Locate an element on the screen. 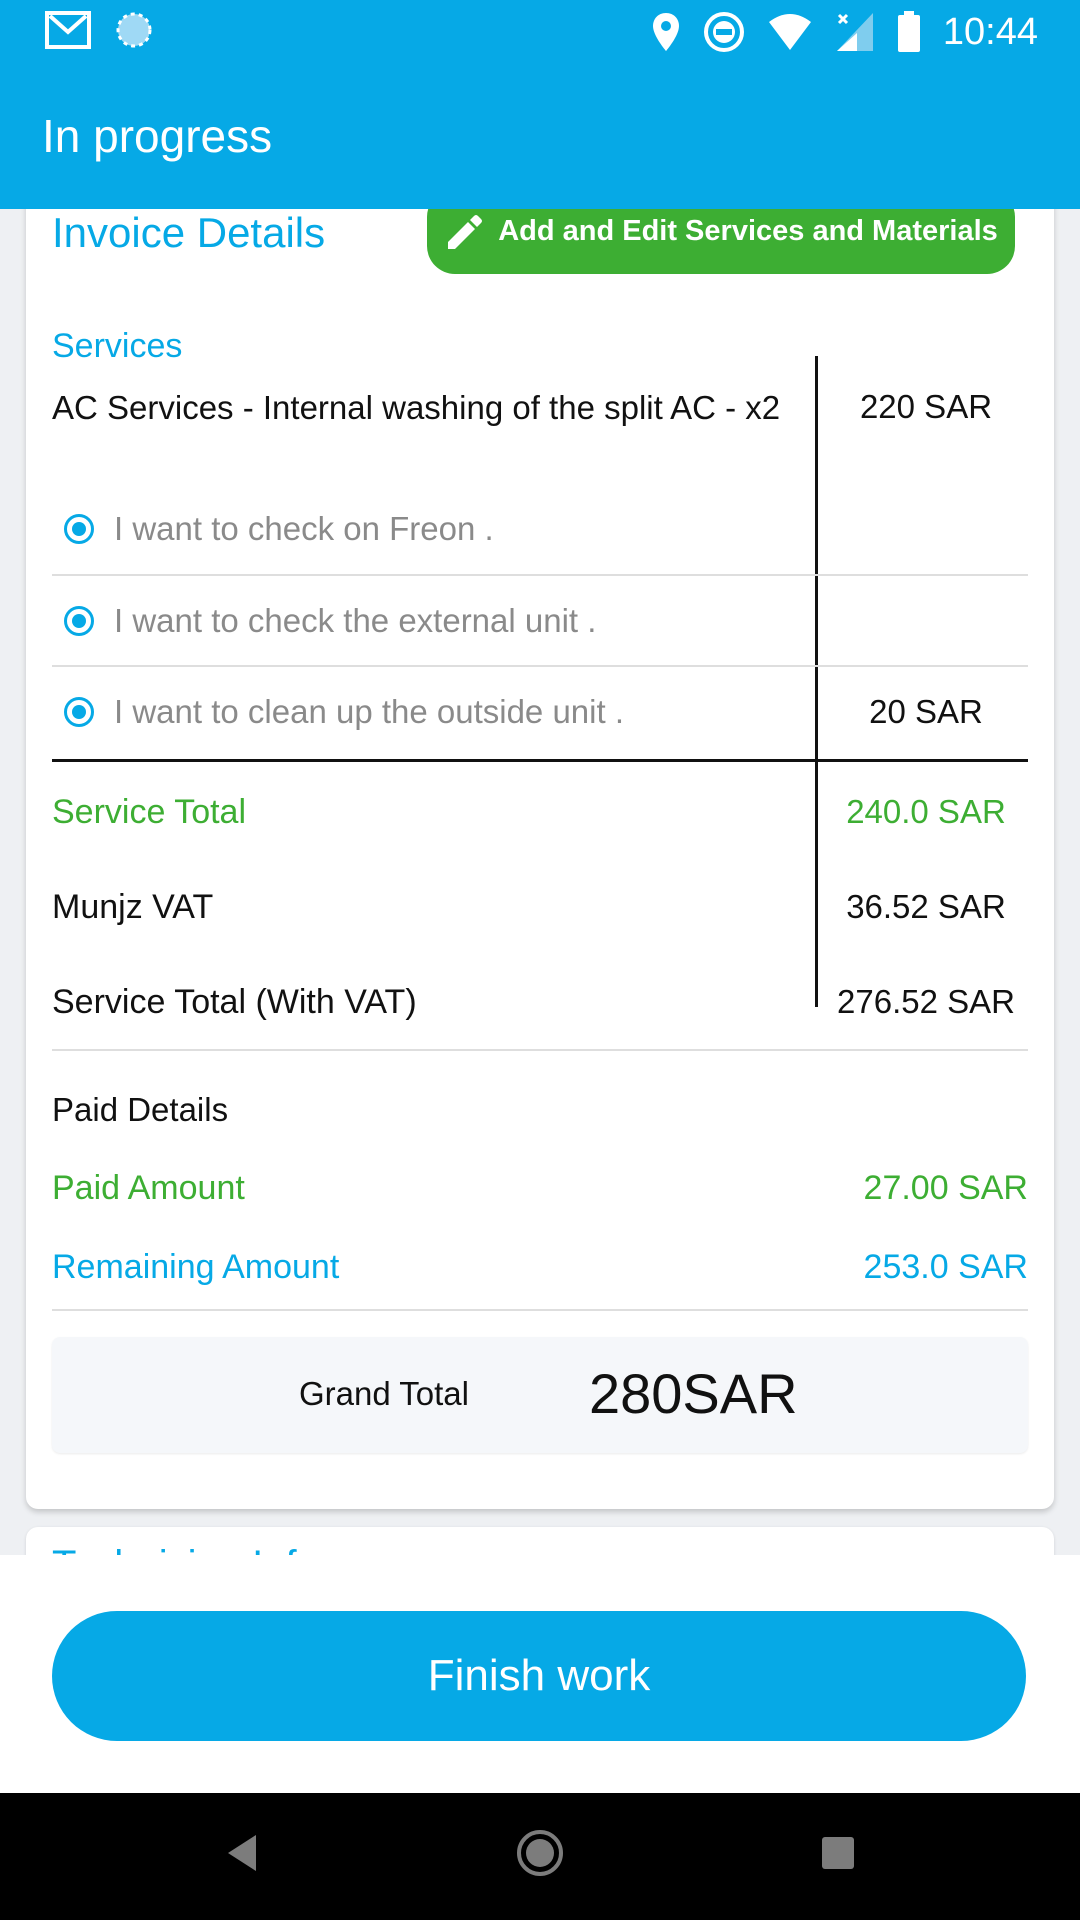 Image resolution: width=1080 pixels, height=1920 pixels. service-price: 220 SAR is located at coordinates (926, 406).